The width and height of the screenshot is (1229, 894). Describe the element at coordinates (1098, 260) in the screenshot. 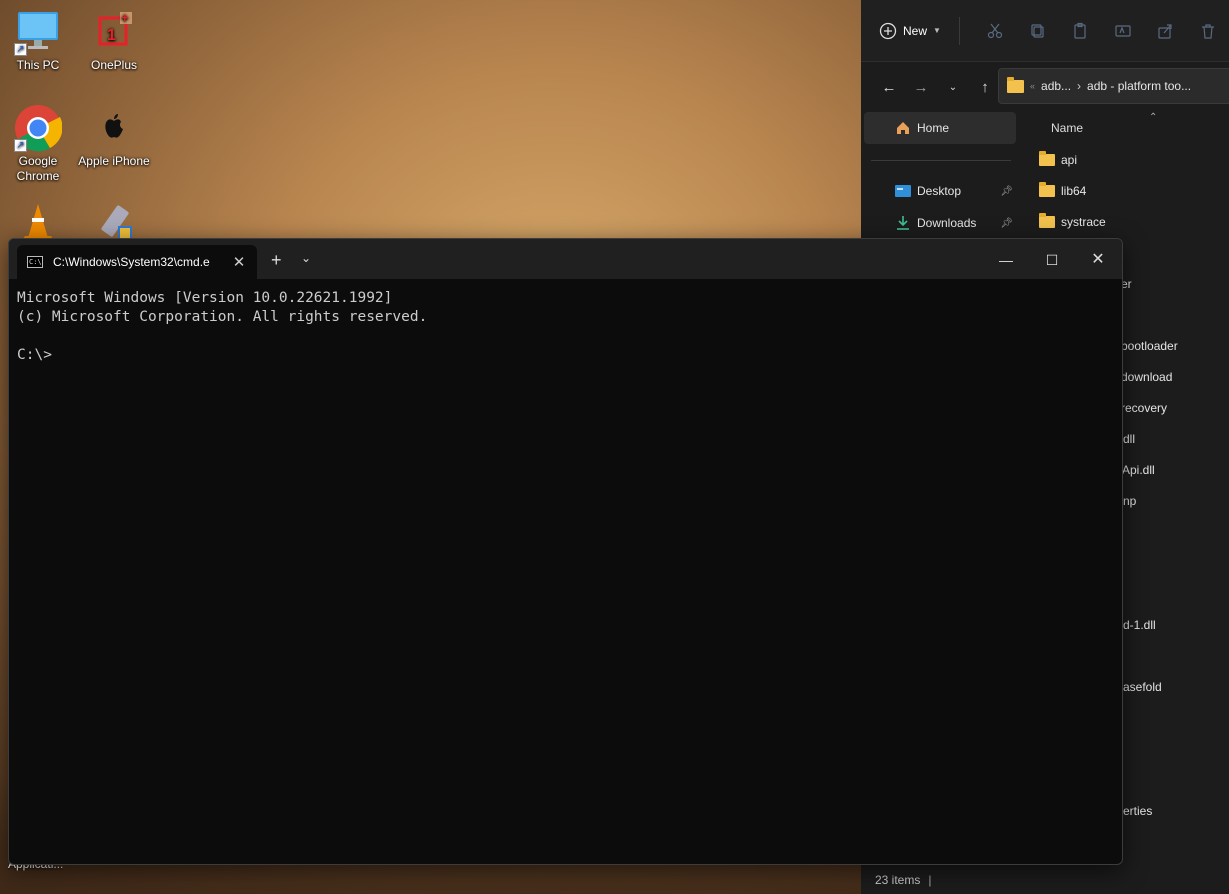

I see `close-button: ✕` at that location.